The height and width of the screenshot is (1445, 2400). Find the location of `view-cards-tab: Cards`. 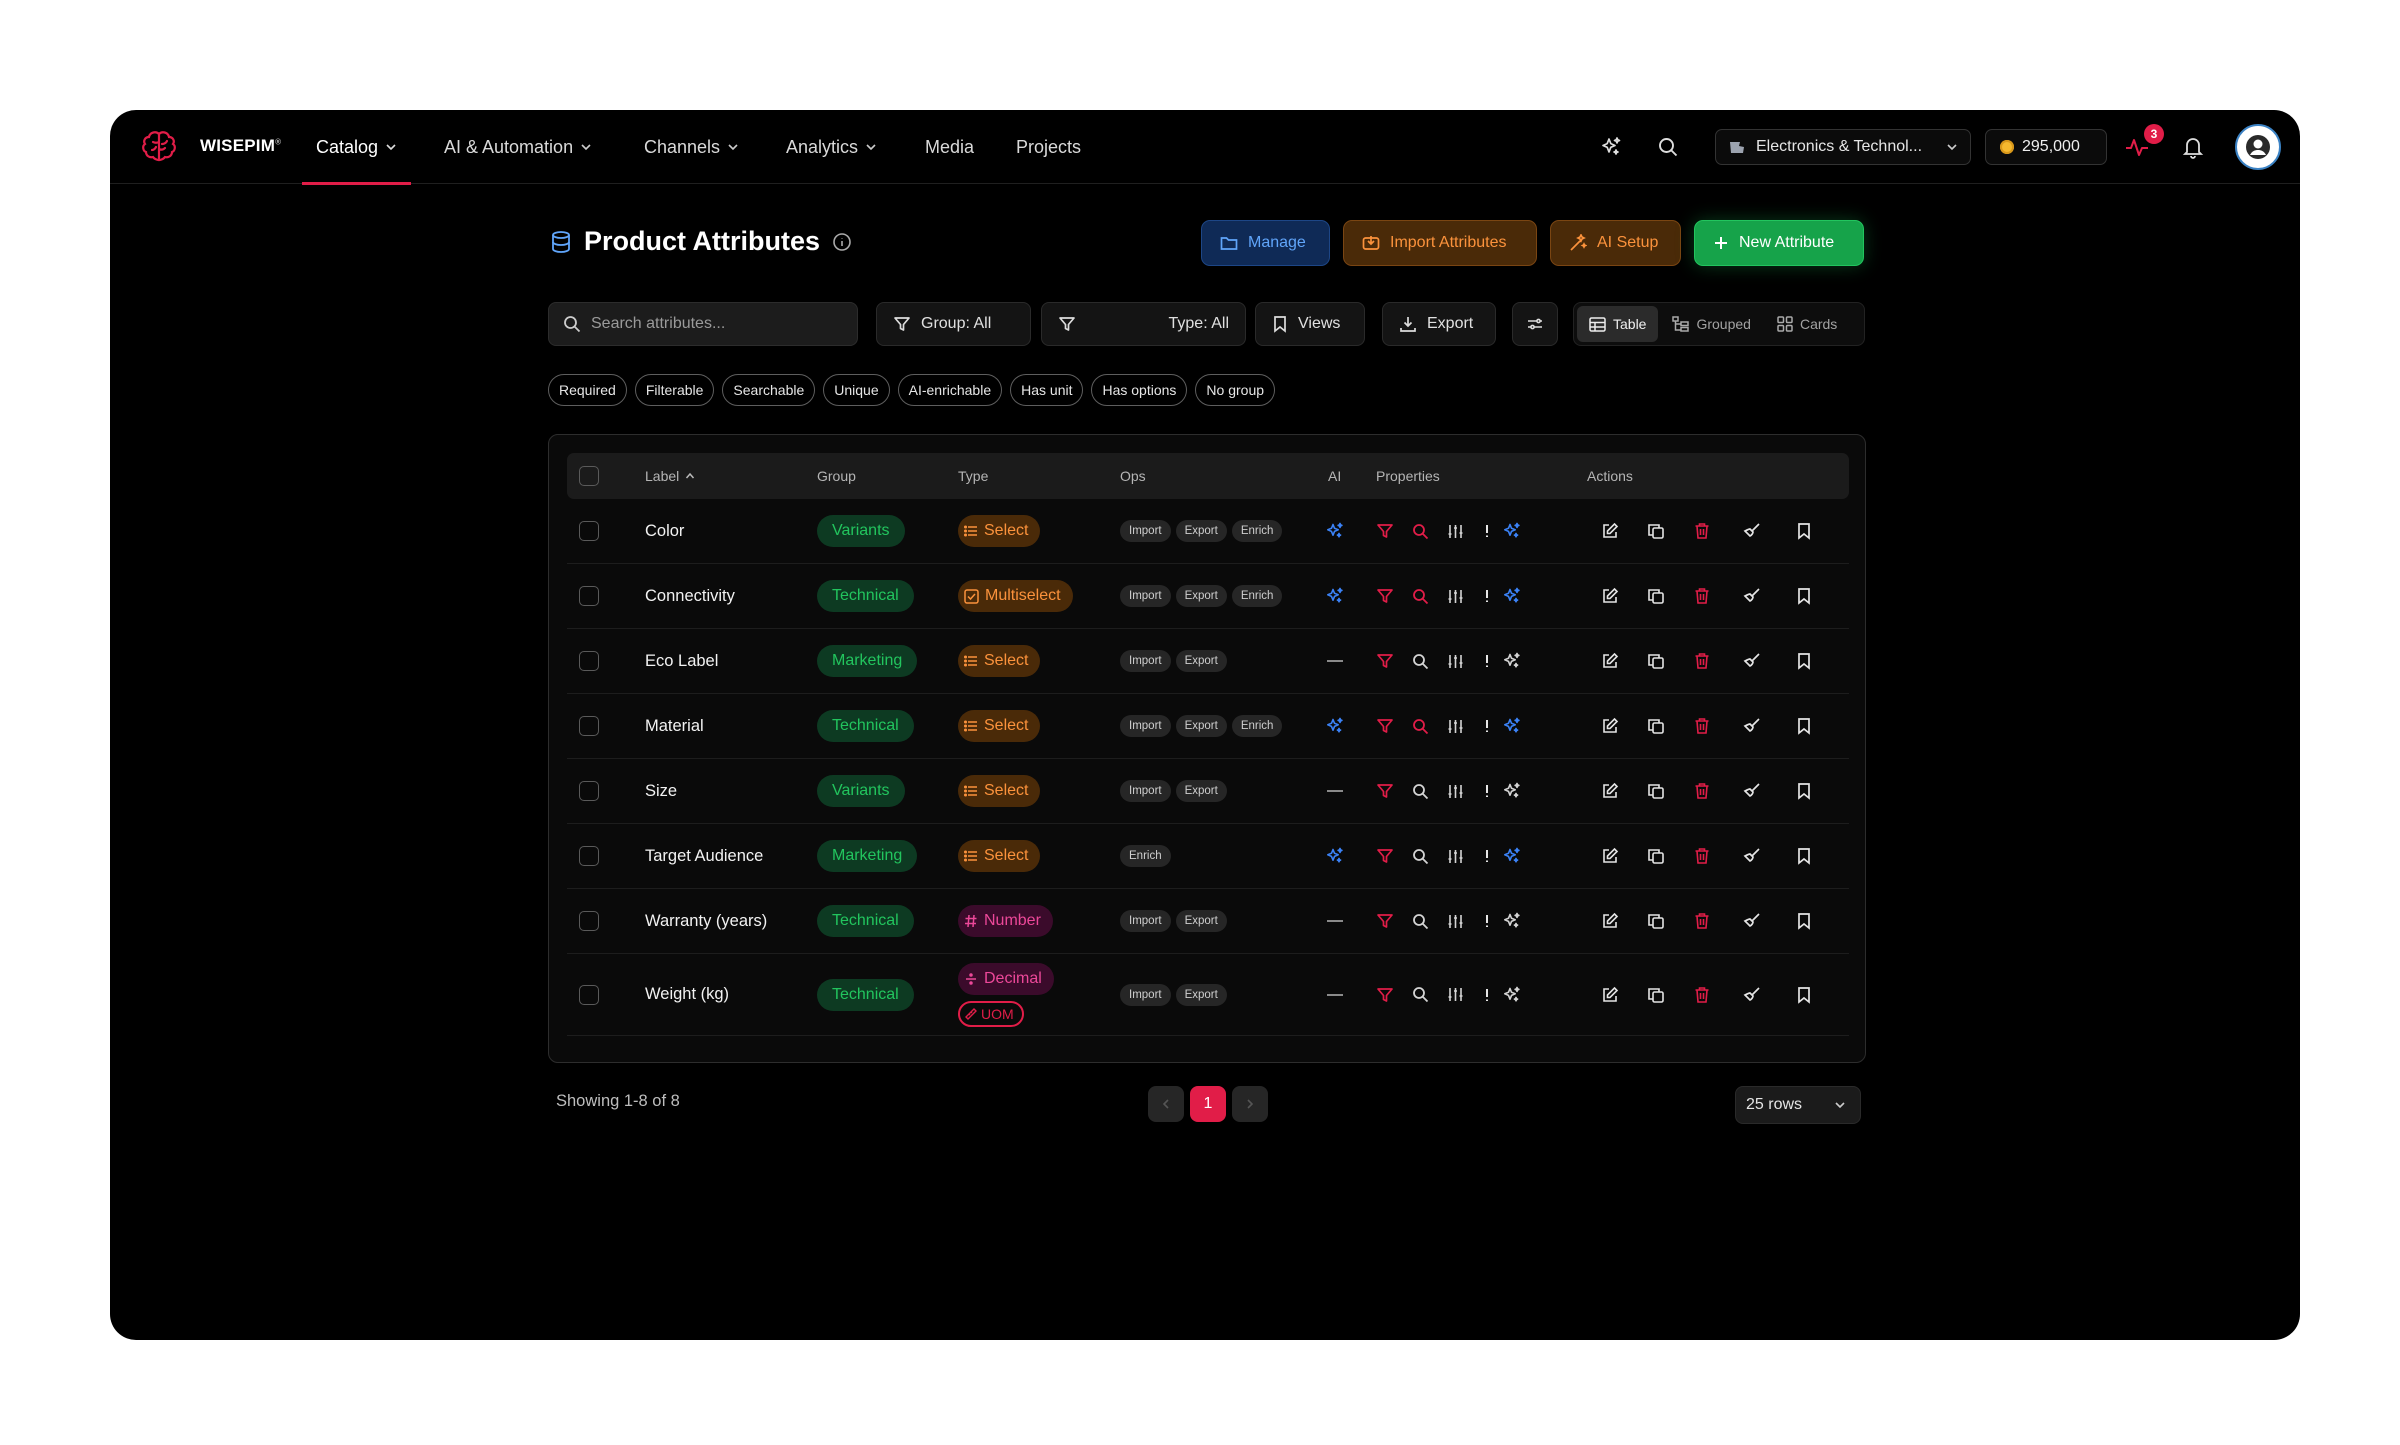

view-cards-tab: Cards is located at coordinates (1807, 324).